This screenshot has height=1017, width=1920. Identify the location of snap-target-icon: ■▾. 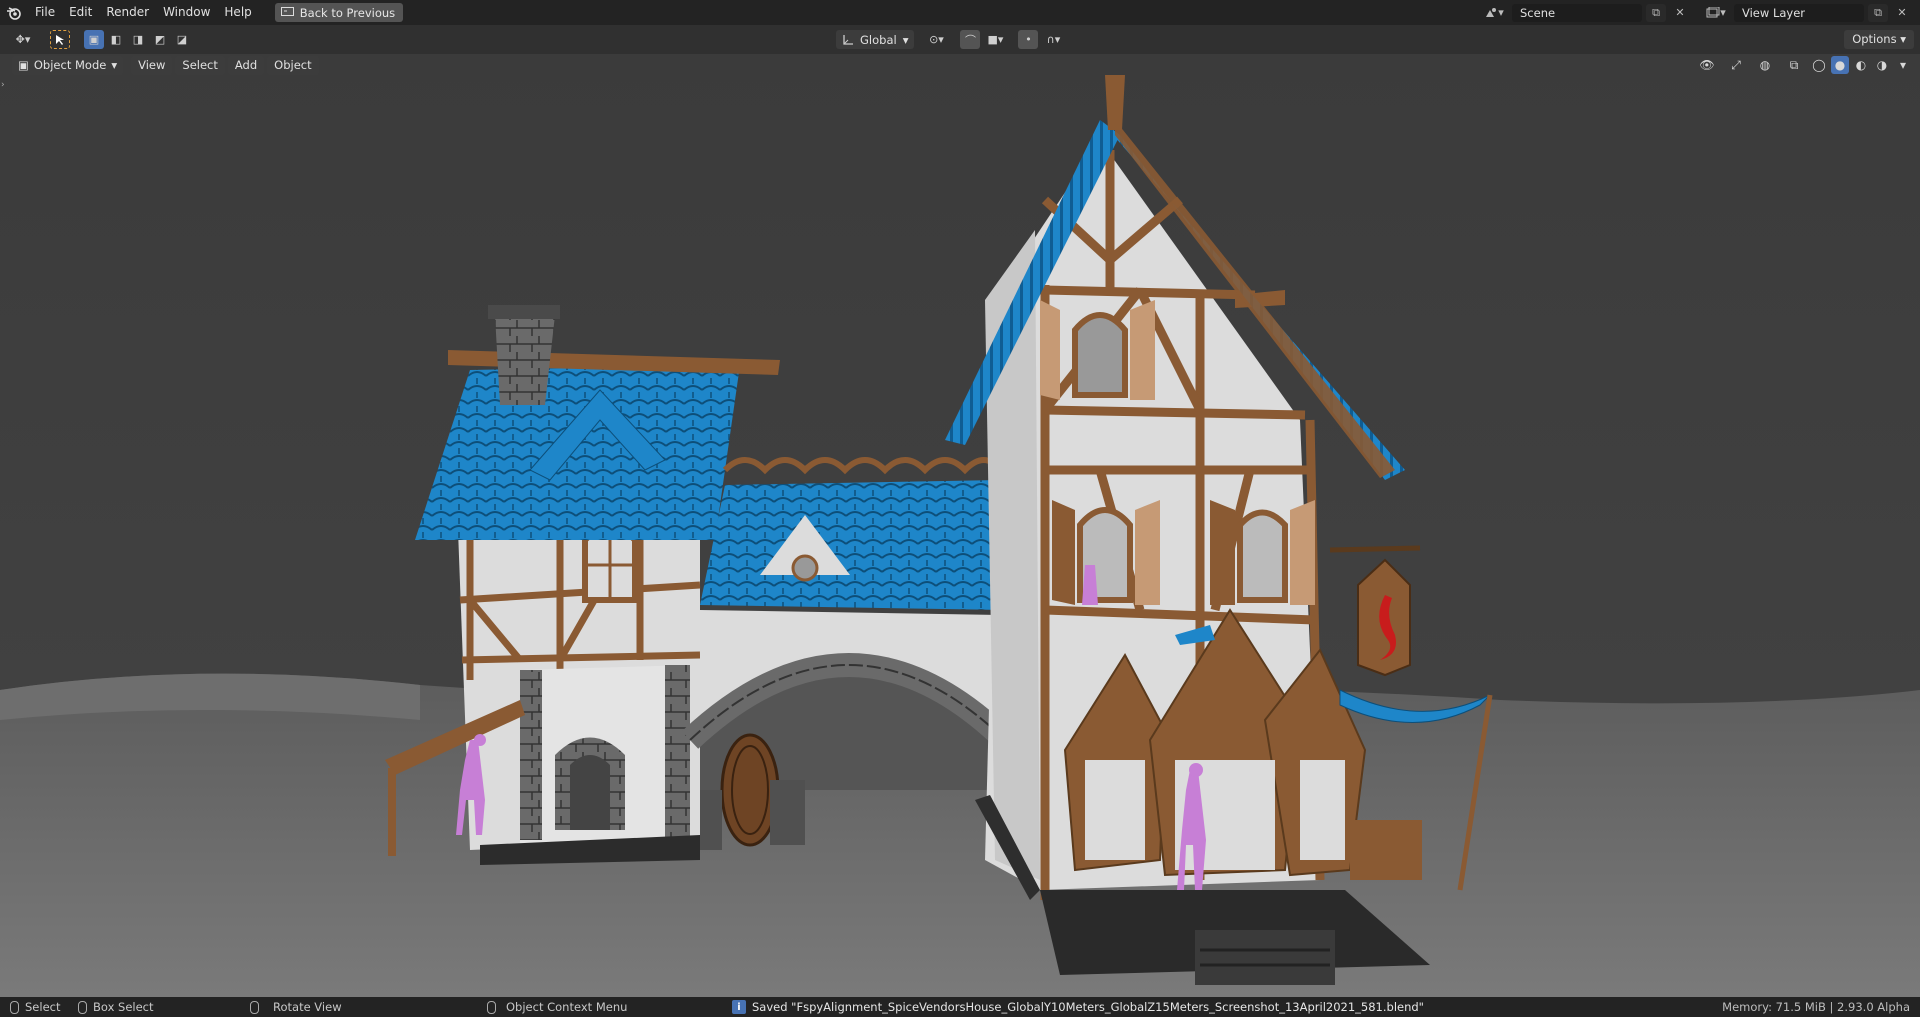
(995, 39).